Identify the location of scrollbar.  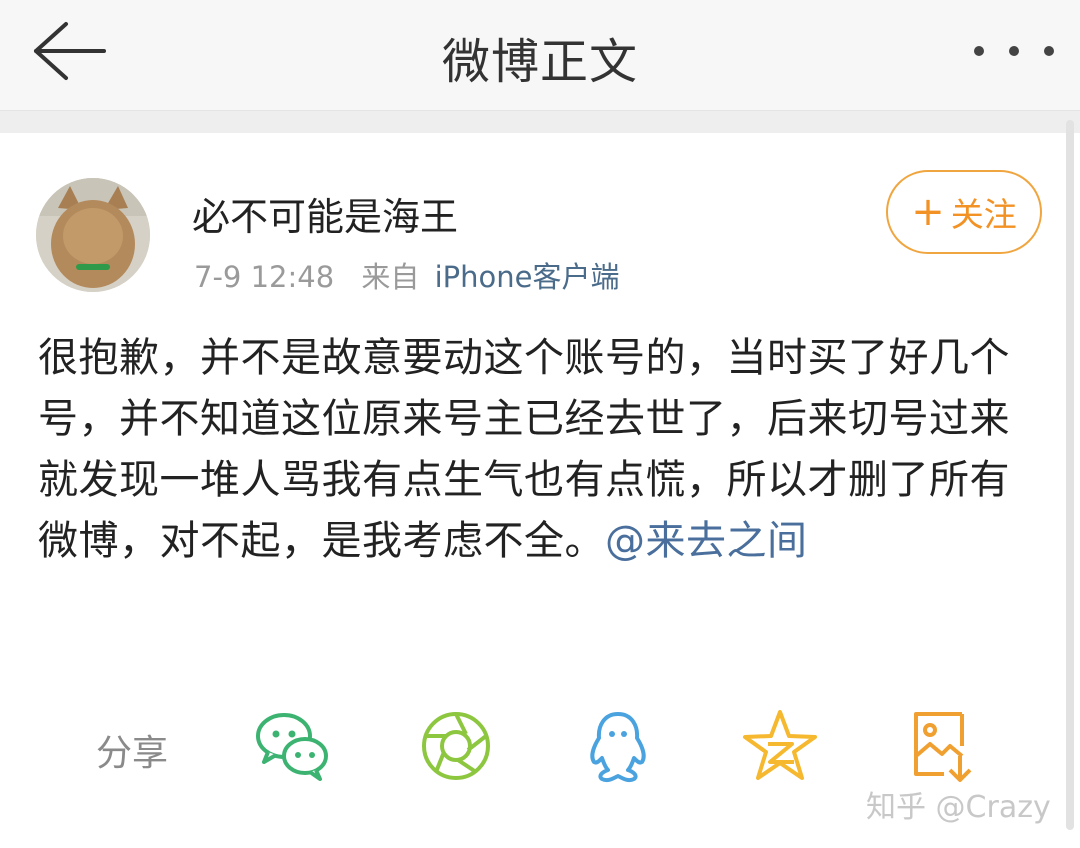
(1070, 475).